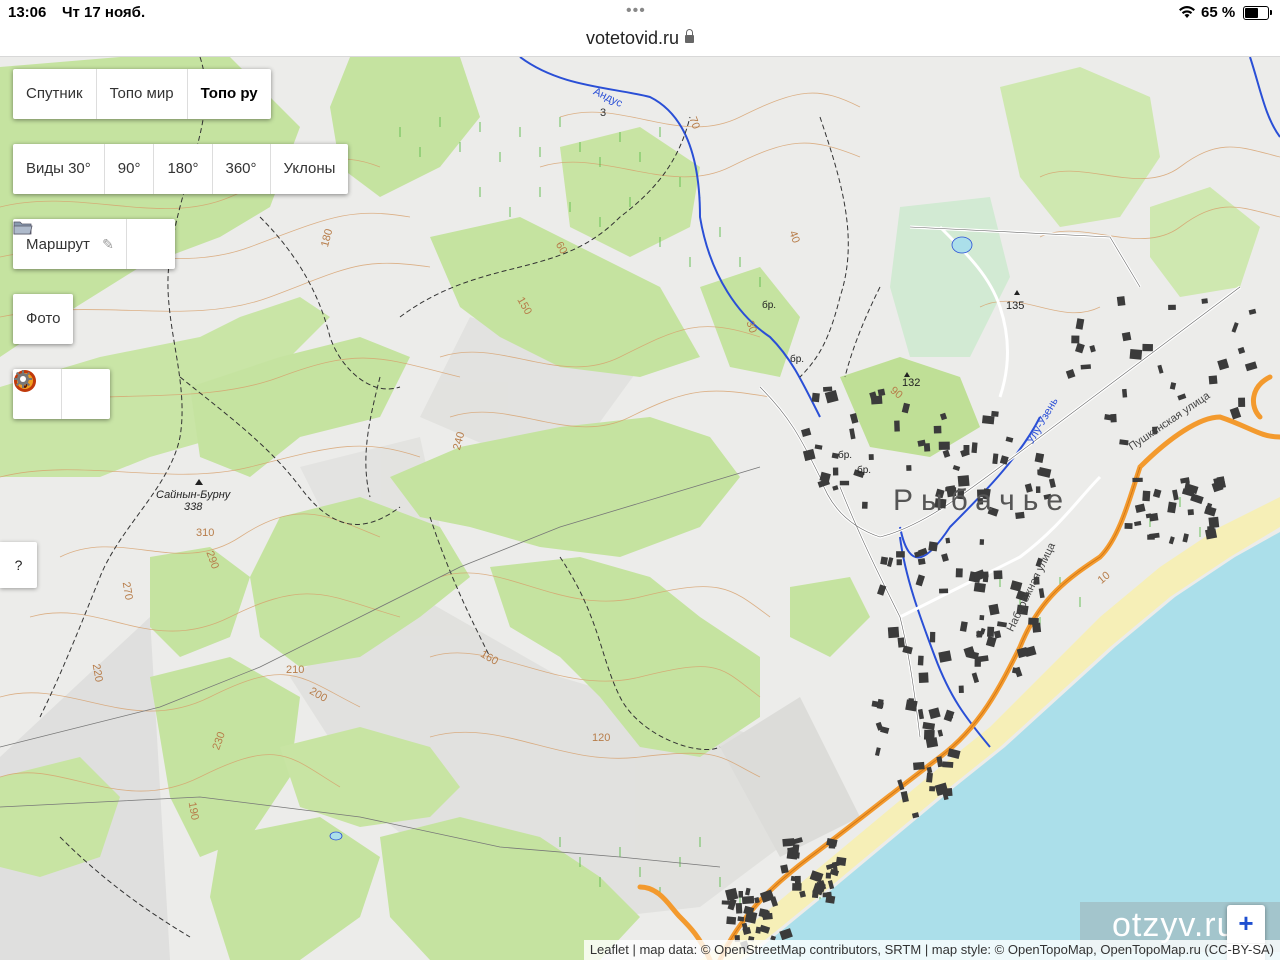  What do you see at coordinates (27, 12) in the screenshot?
I see `status-time: 13:06` at bounding box center [27, 12].